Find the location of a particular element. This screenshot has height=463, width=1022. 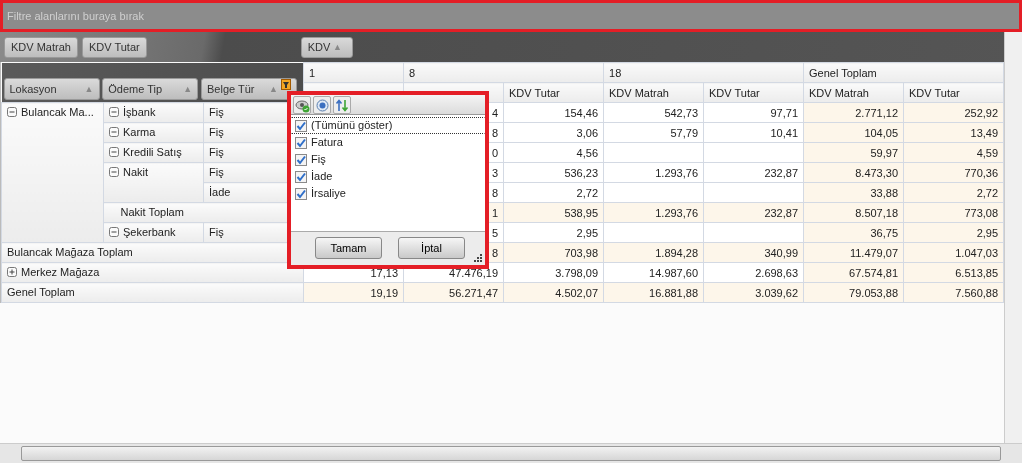

radio-icon is located at coordinates (322, 105).